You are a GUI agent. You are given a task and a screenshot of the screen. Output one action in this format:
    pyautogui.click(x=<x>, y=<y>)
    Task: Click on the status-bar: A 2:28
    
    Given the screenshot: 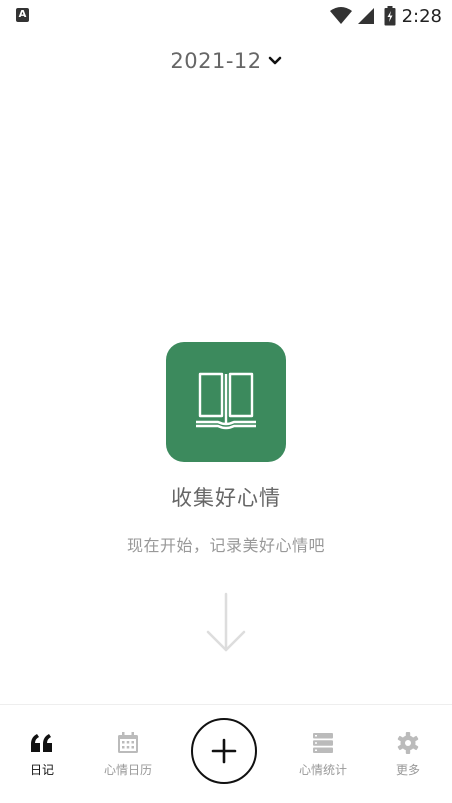 What is the action you would take?
    pyautogui.click(x=226, y=16)
    